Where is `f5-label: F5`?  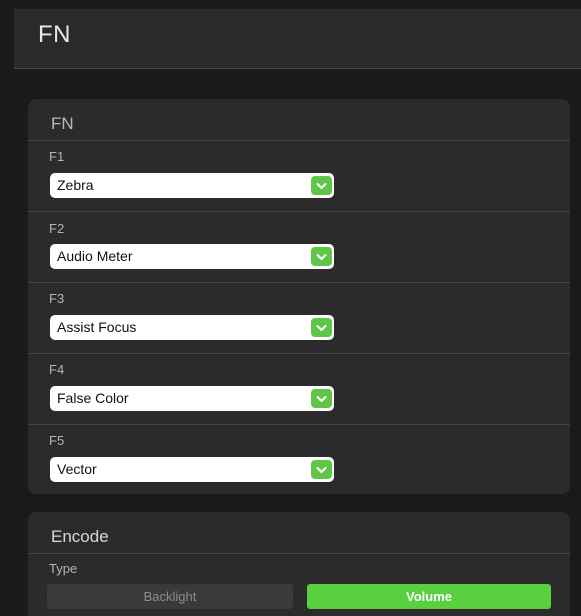
f5-label: F5 is located at coordinates (57, 440).